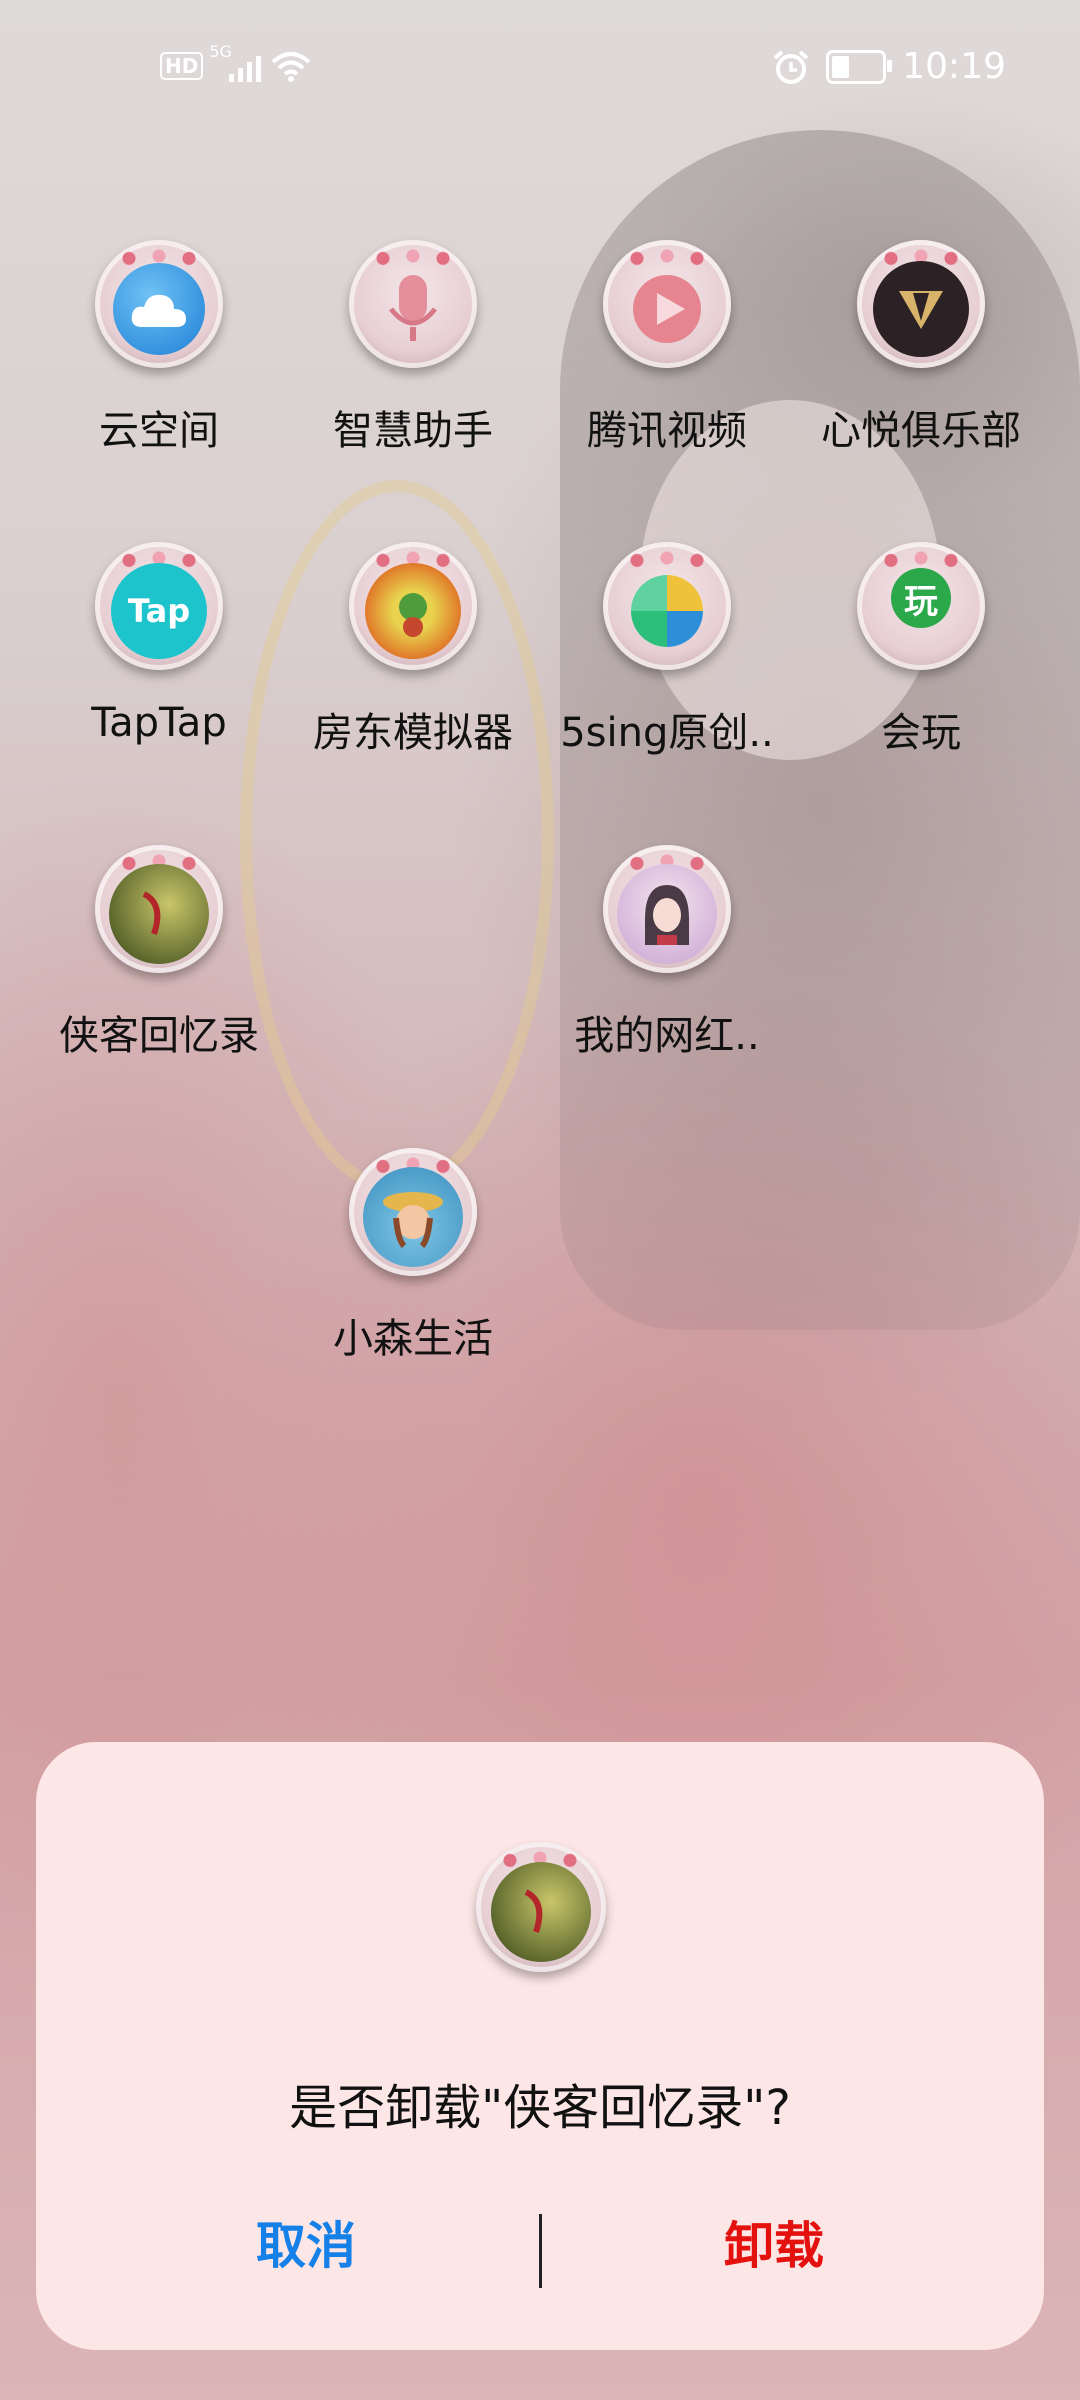 The image size is (1080, 2400). I want to click on app-cloud-space: 云空间, so click(159, 348).